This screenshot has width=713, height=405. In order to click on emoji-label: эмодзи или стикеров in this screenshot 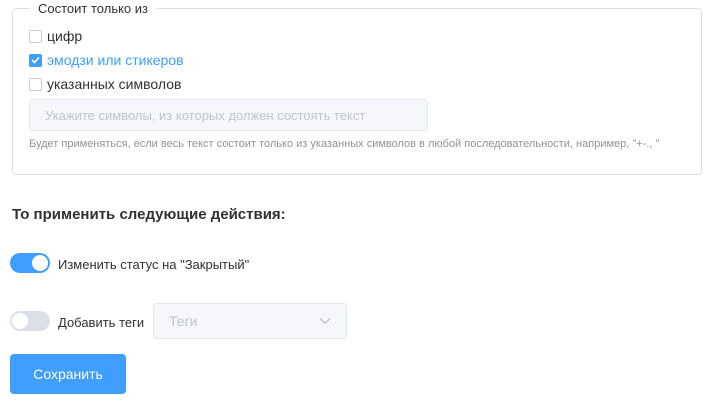, I will do `click(115, 60)`.